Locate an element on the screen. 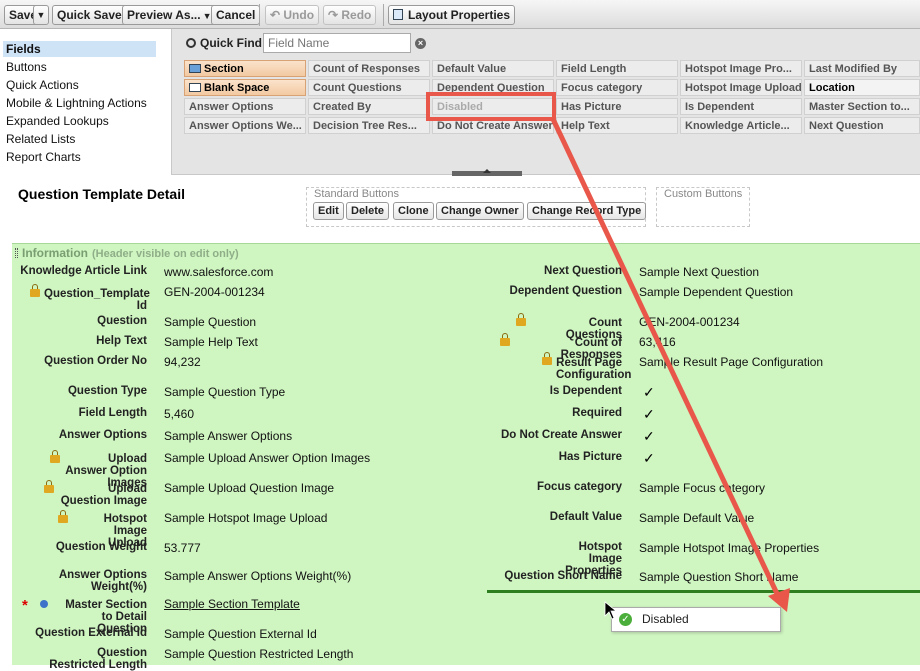  save-dropdown-button: ▼ is located at coordinates (41, 15).